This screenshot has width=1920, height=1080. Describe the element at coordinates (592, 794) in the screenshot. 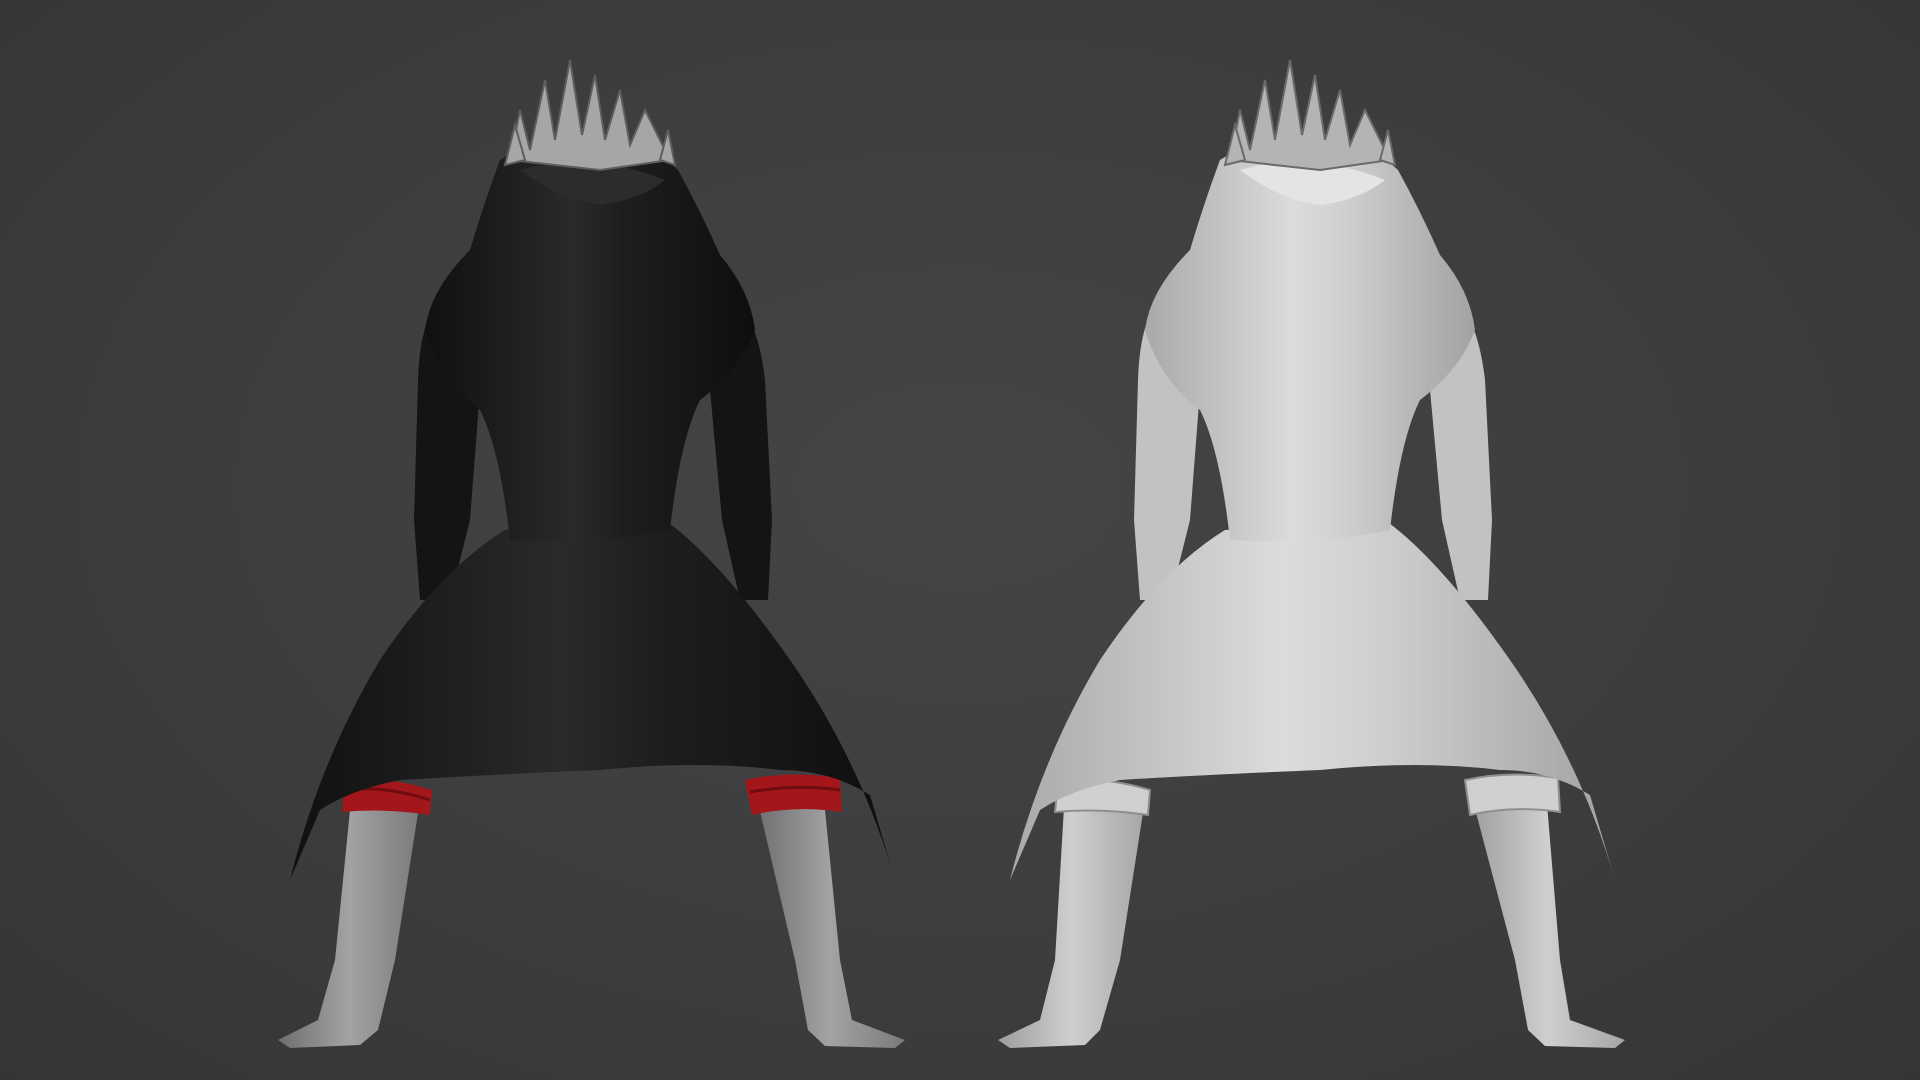

I see `textured-figure-cuffs` at that location.